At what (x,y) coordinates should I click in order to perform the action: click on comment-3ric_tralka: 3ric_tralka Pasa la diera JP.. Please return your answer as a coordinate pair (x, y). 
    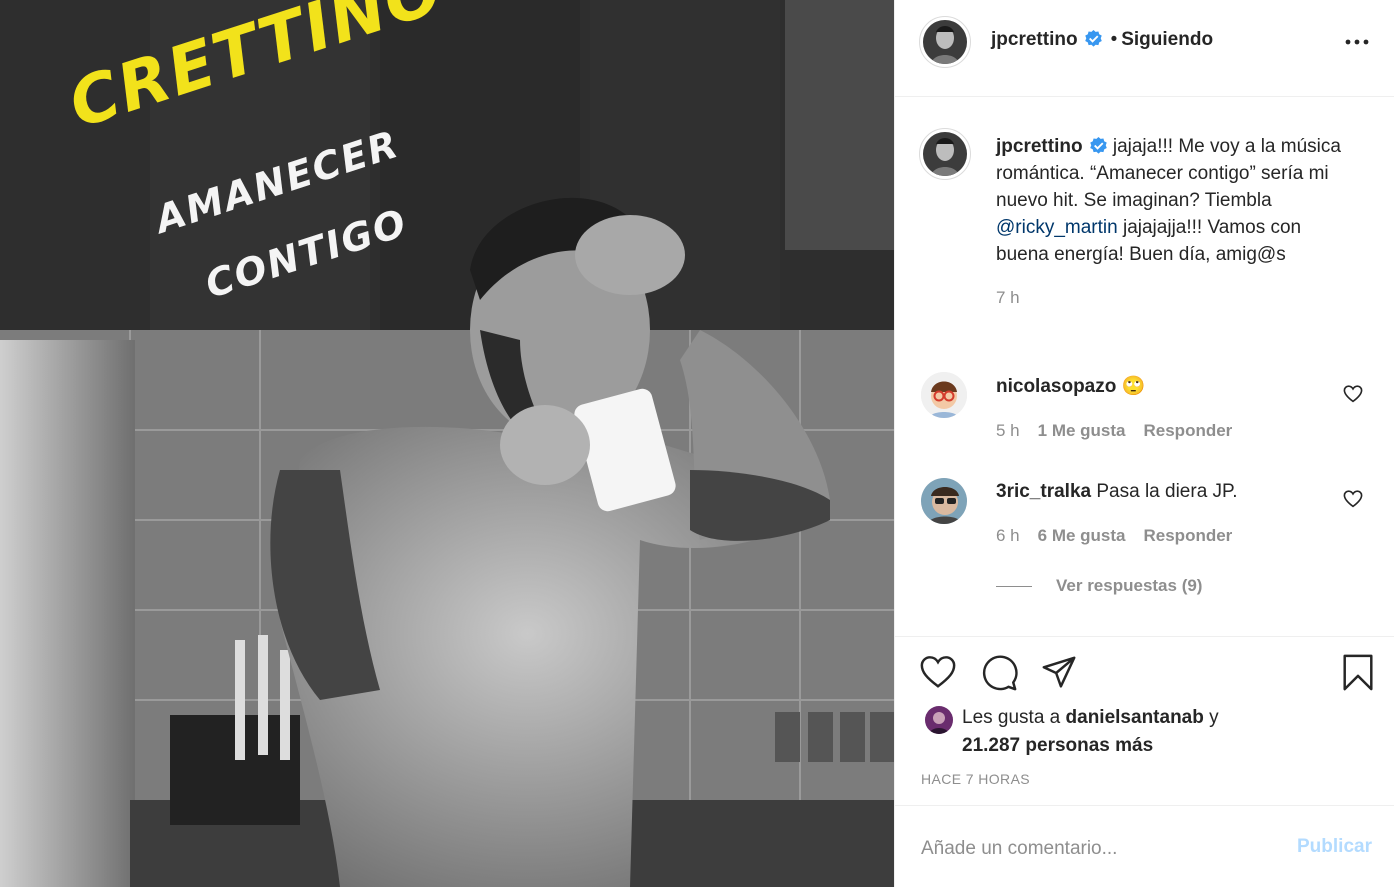
    Looking at the image, I should click on (1161, 492).